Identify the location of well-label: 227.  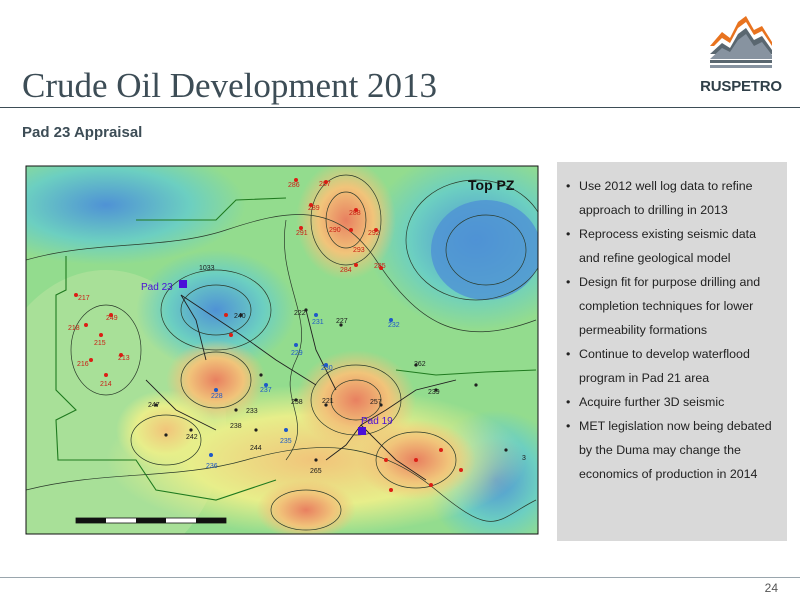
(342, 321).